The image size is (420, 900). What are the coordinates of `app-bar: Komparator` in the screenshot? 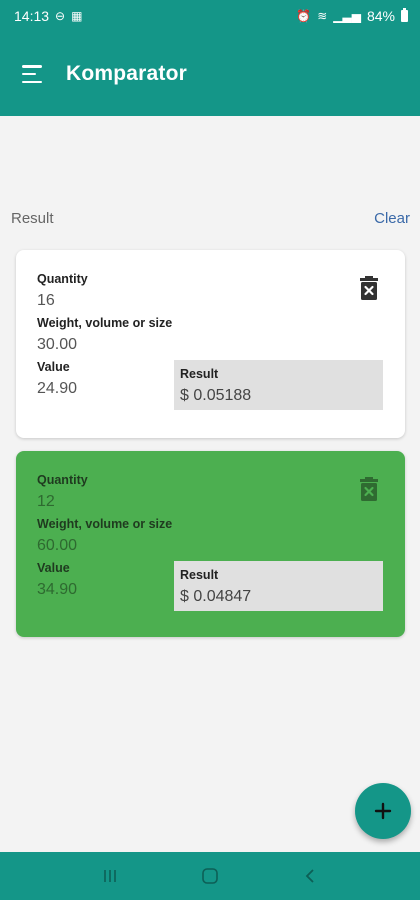 It's located at (210, 74).